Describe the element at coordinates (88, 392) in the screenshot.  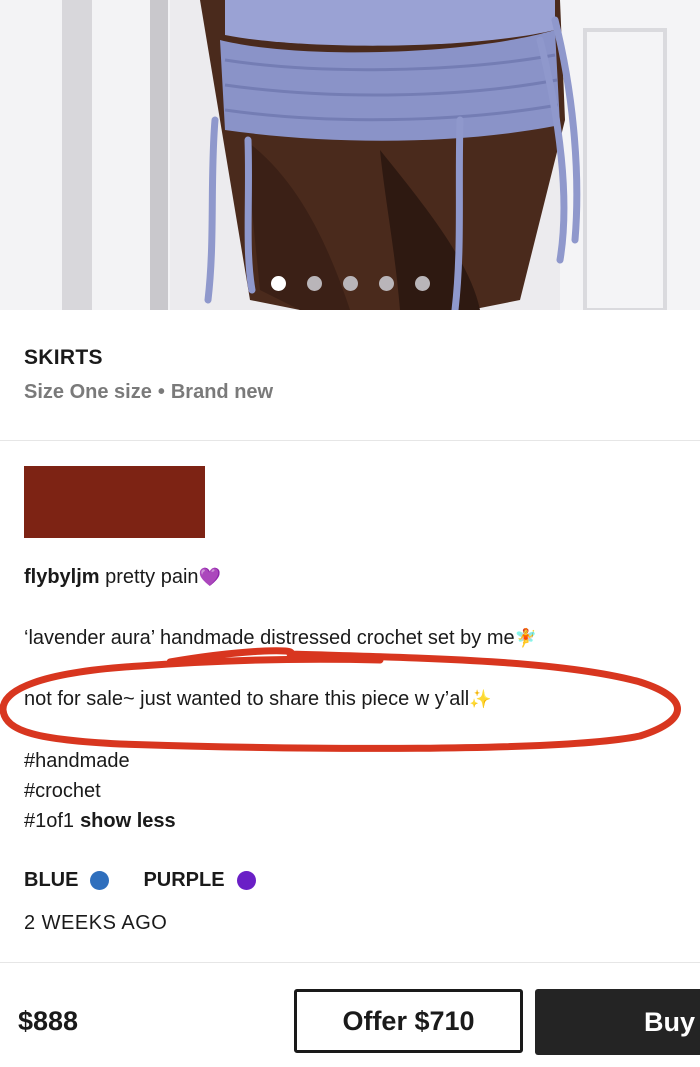
I see `item-size: Size One size` at that location.